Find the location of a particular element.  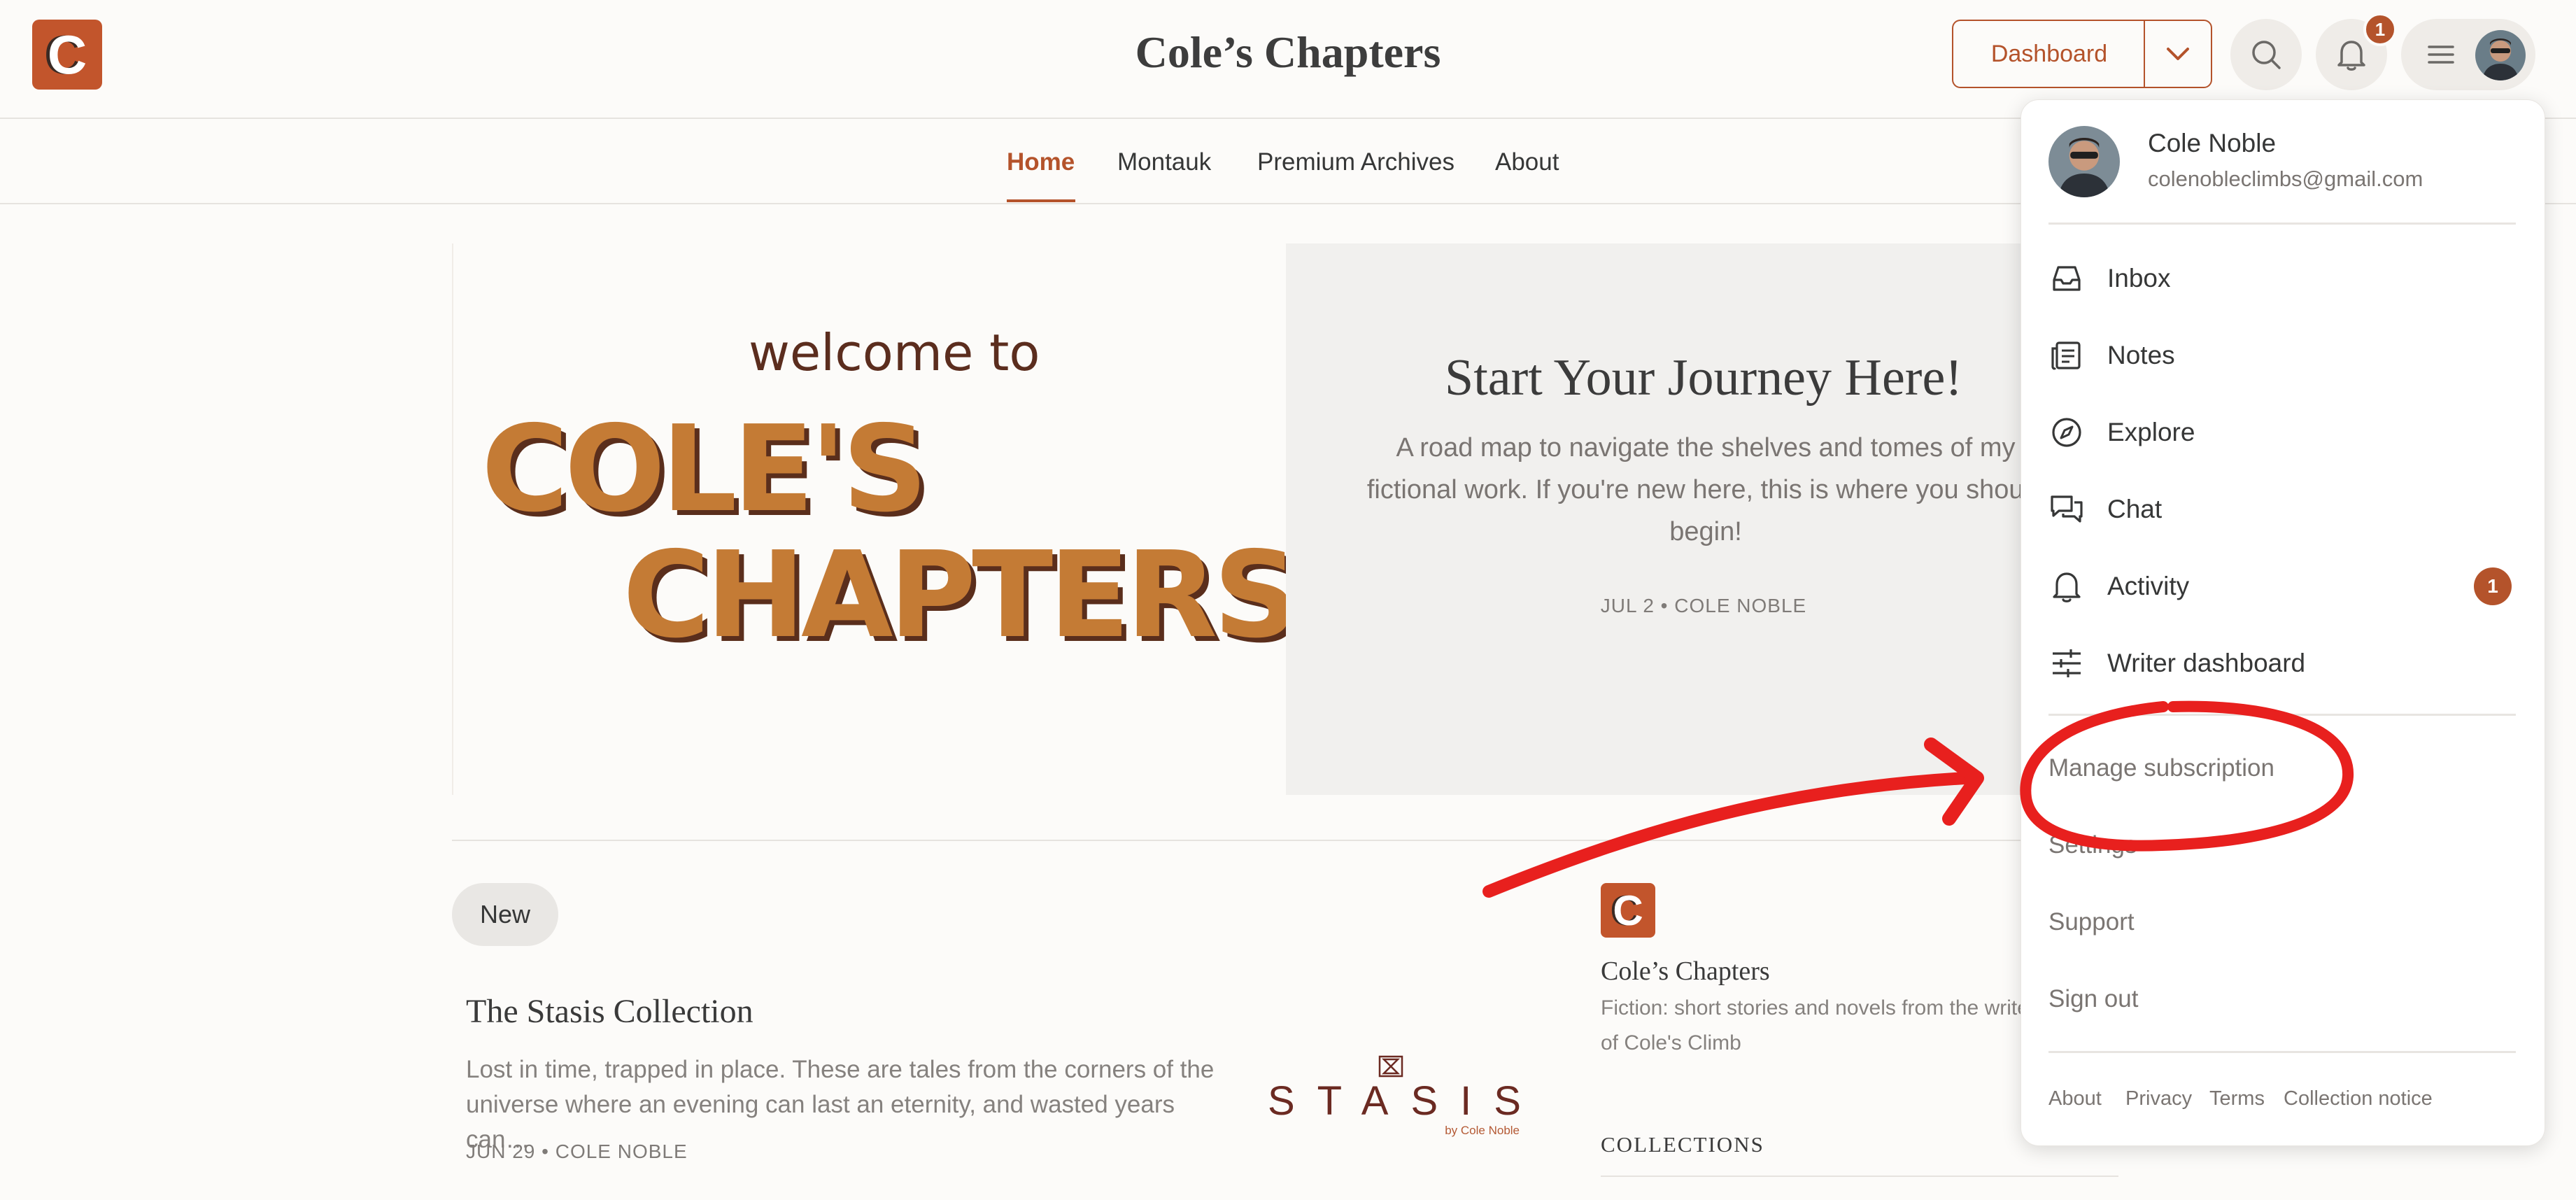

thumbnail-title: STASIS is located at coordinates (1405, 1101).